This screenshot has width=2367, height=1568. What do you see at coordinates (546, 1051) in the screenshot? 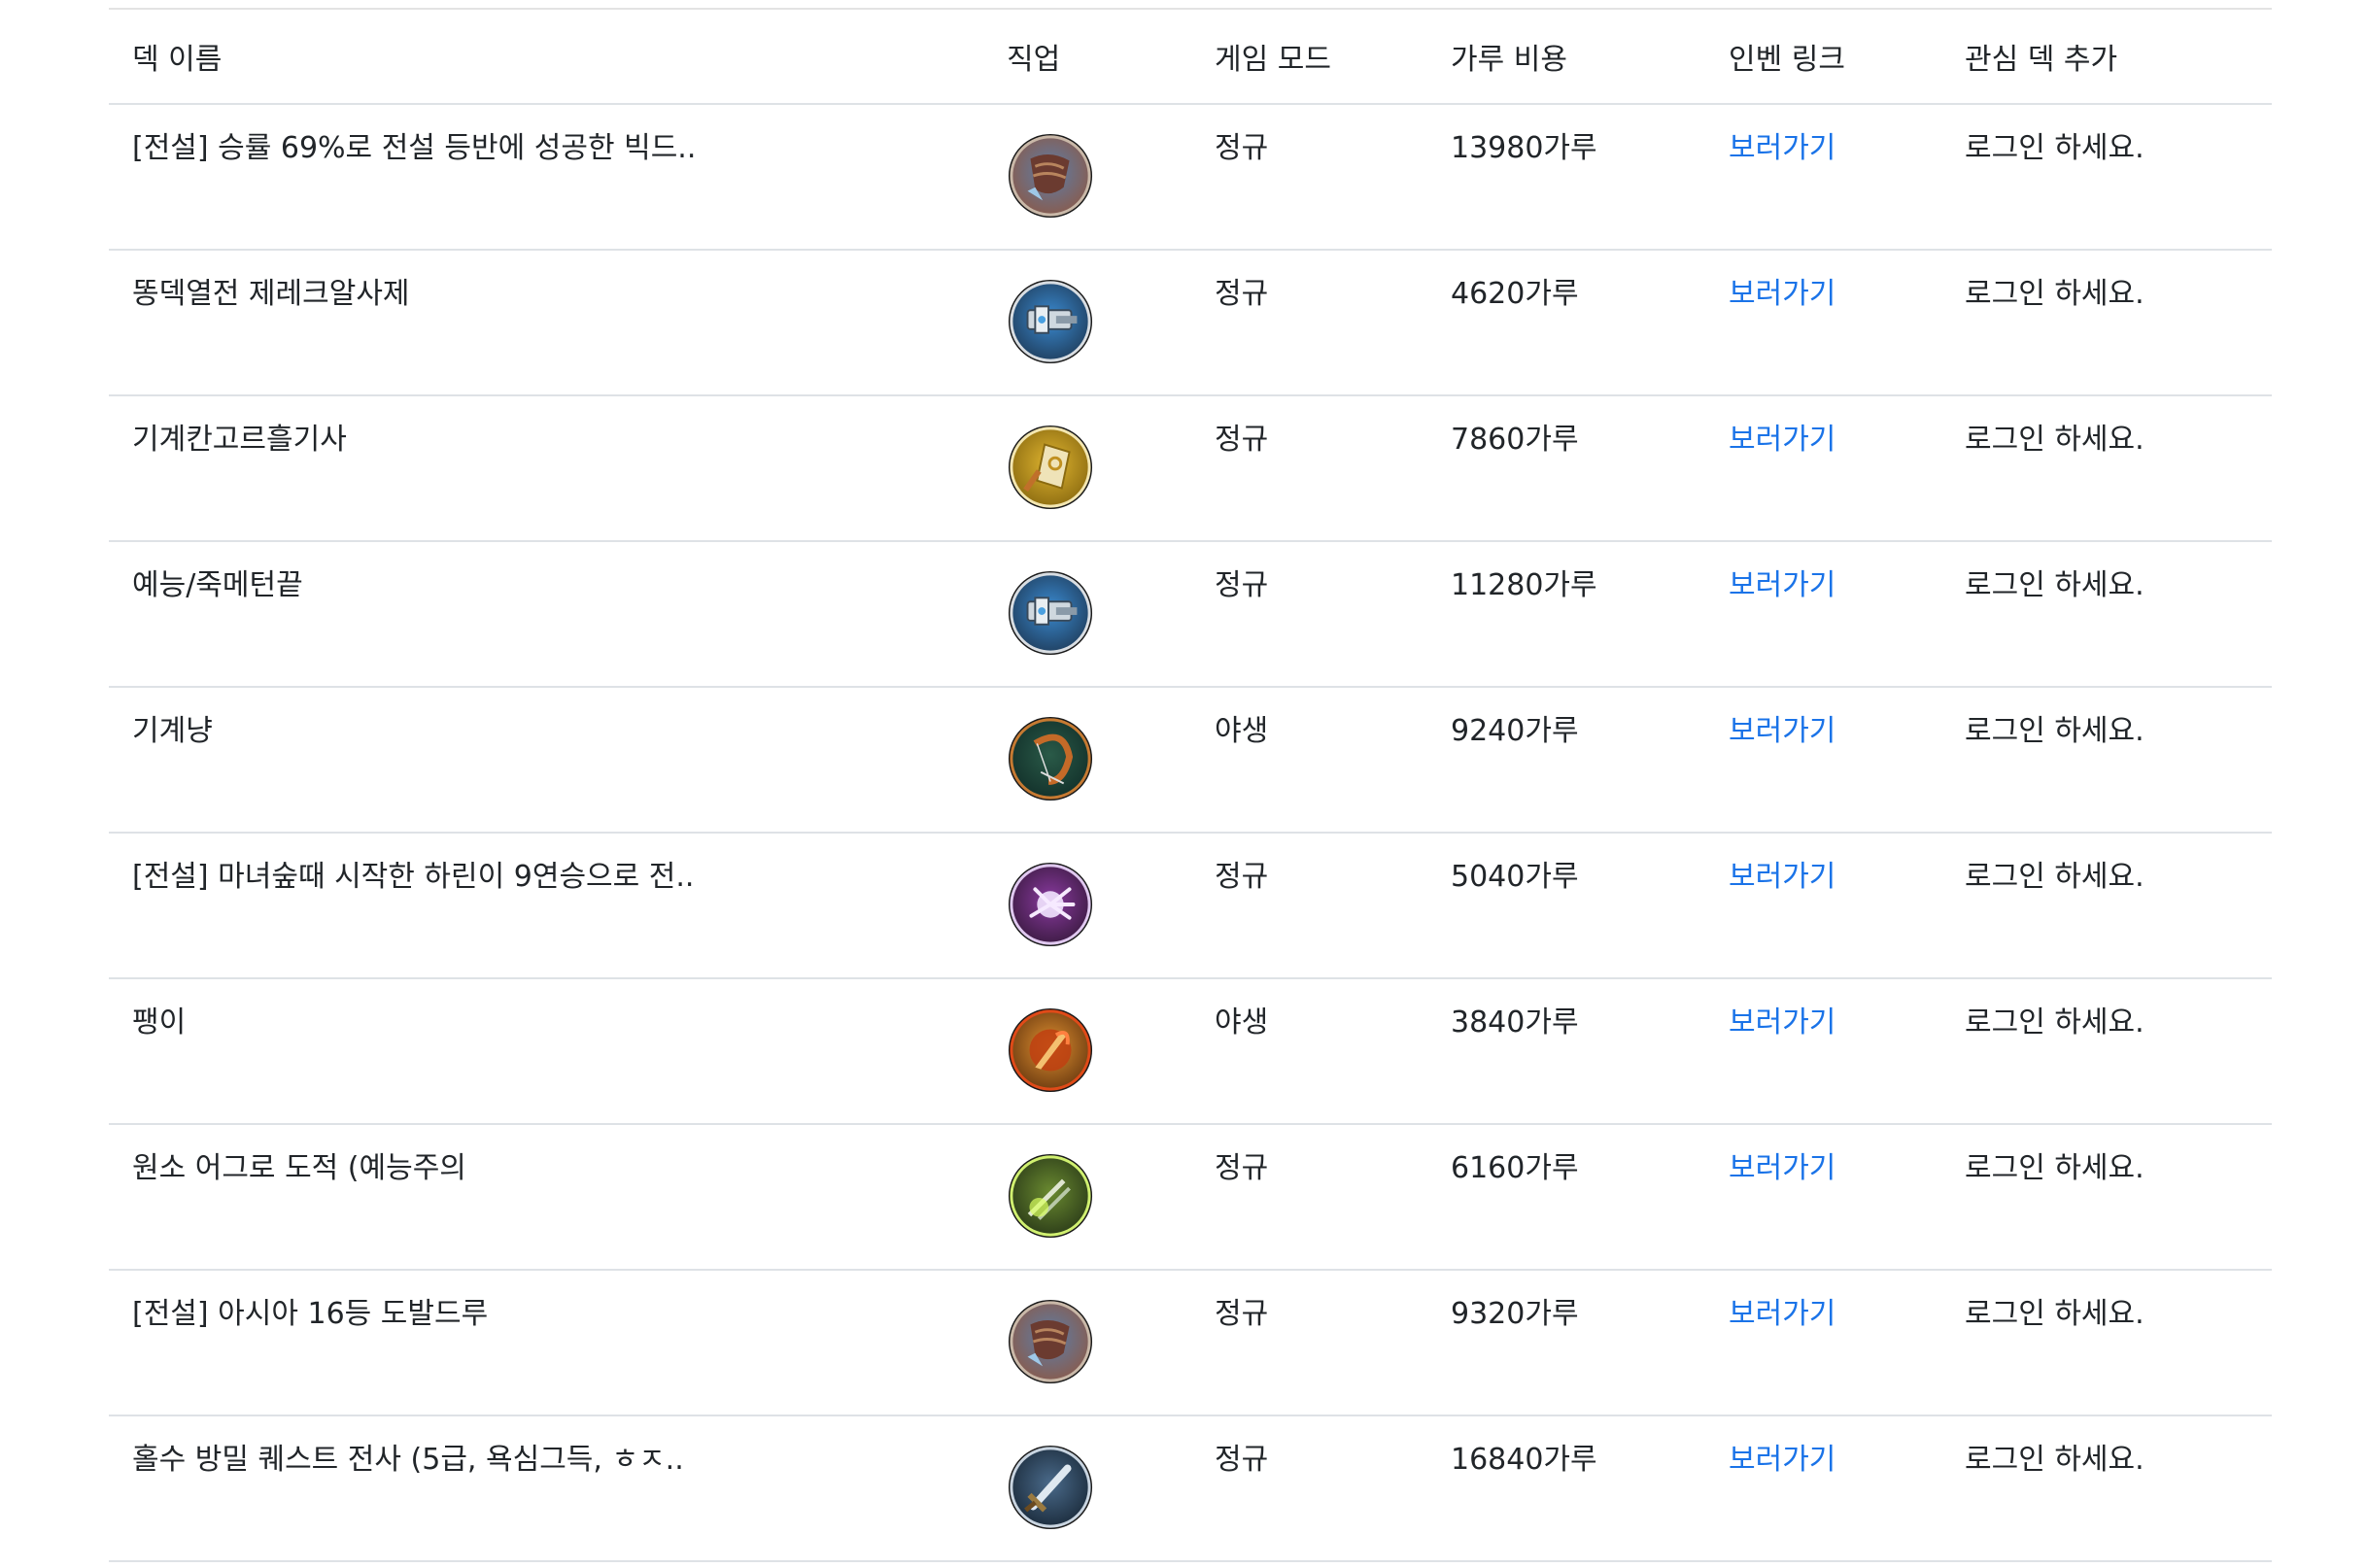
I see `deck-name: 팽이` at bounding box center [546, 1051].